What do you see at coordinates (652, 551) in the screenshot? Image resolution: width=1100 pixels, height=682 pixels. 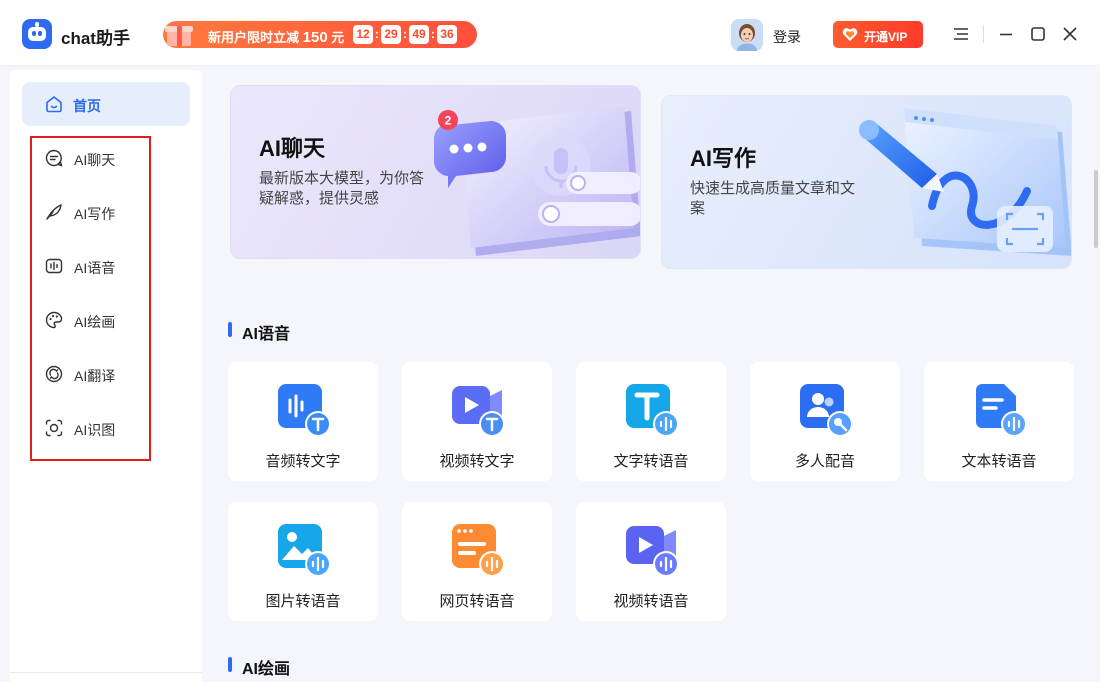 I see `video-to-speech-icon` at bounding box center [652, 551].